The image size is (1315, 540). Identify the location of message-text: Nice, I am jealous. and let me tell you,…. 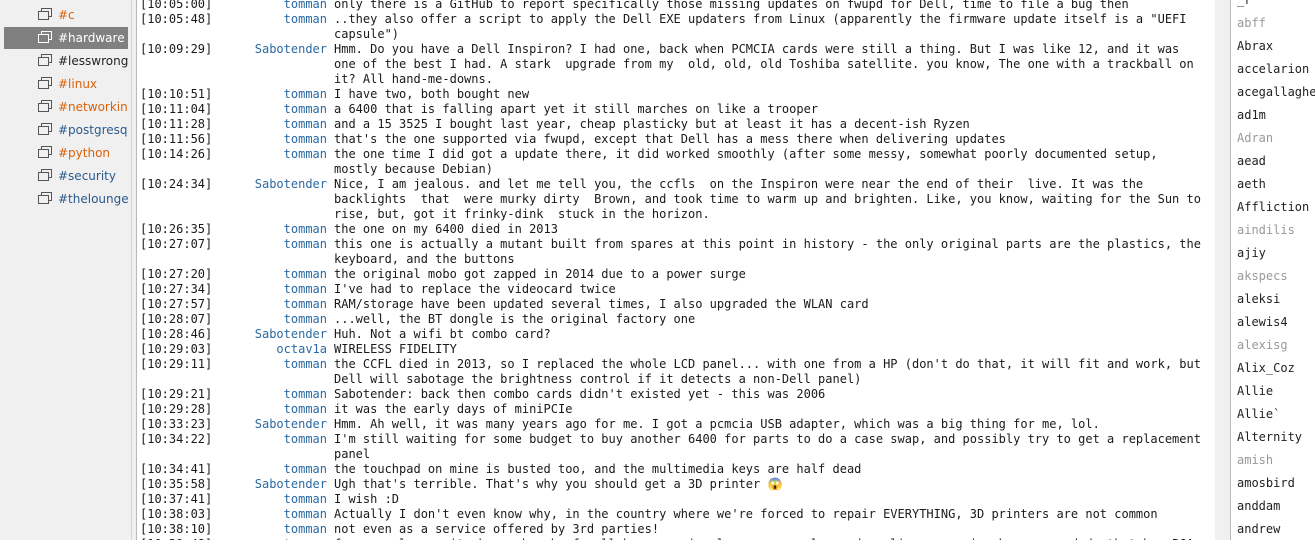
(739, 184).